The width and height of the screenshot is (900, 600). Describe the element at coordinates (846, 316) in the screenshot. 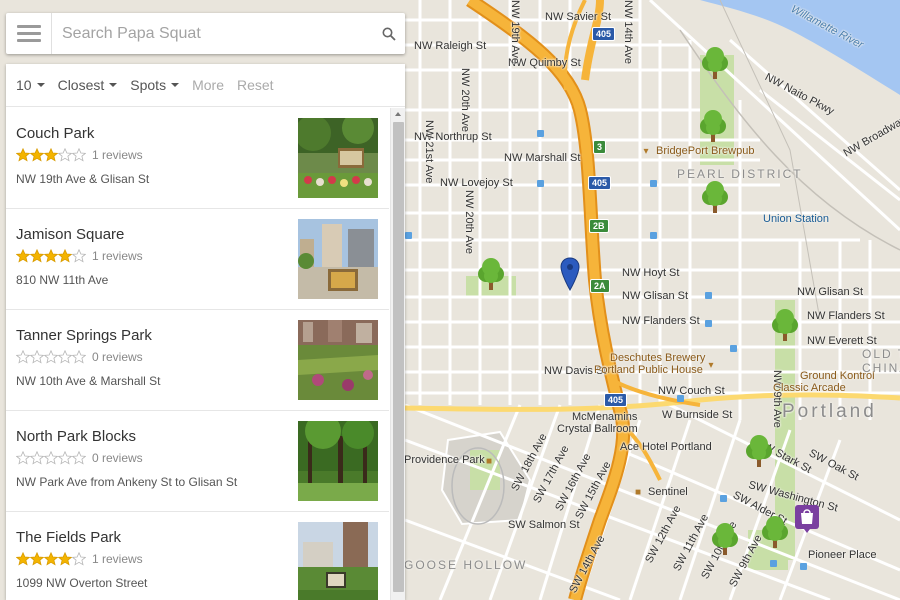

I see `street-label-flanders-east: NW Flanders St` at that location.